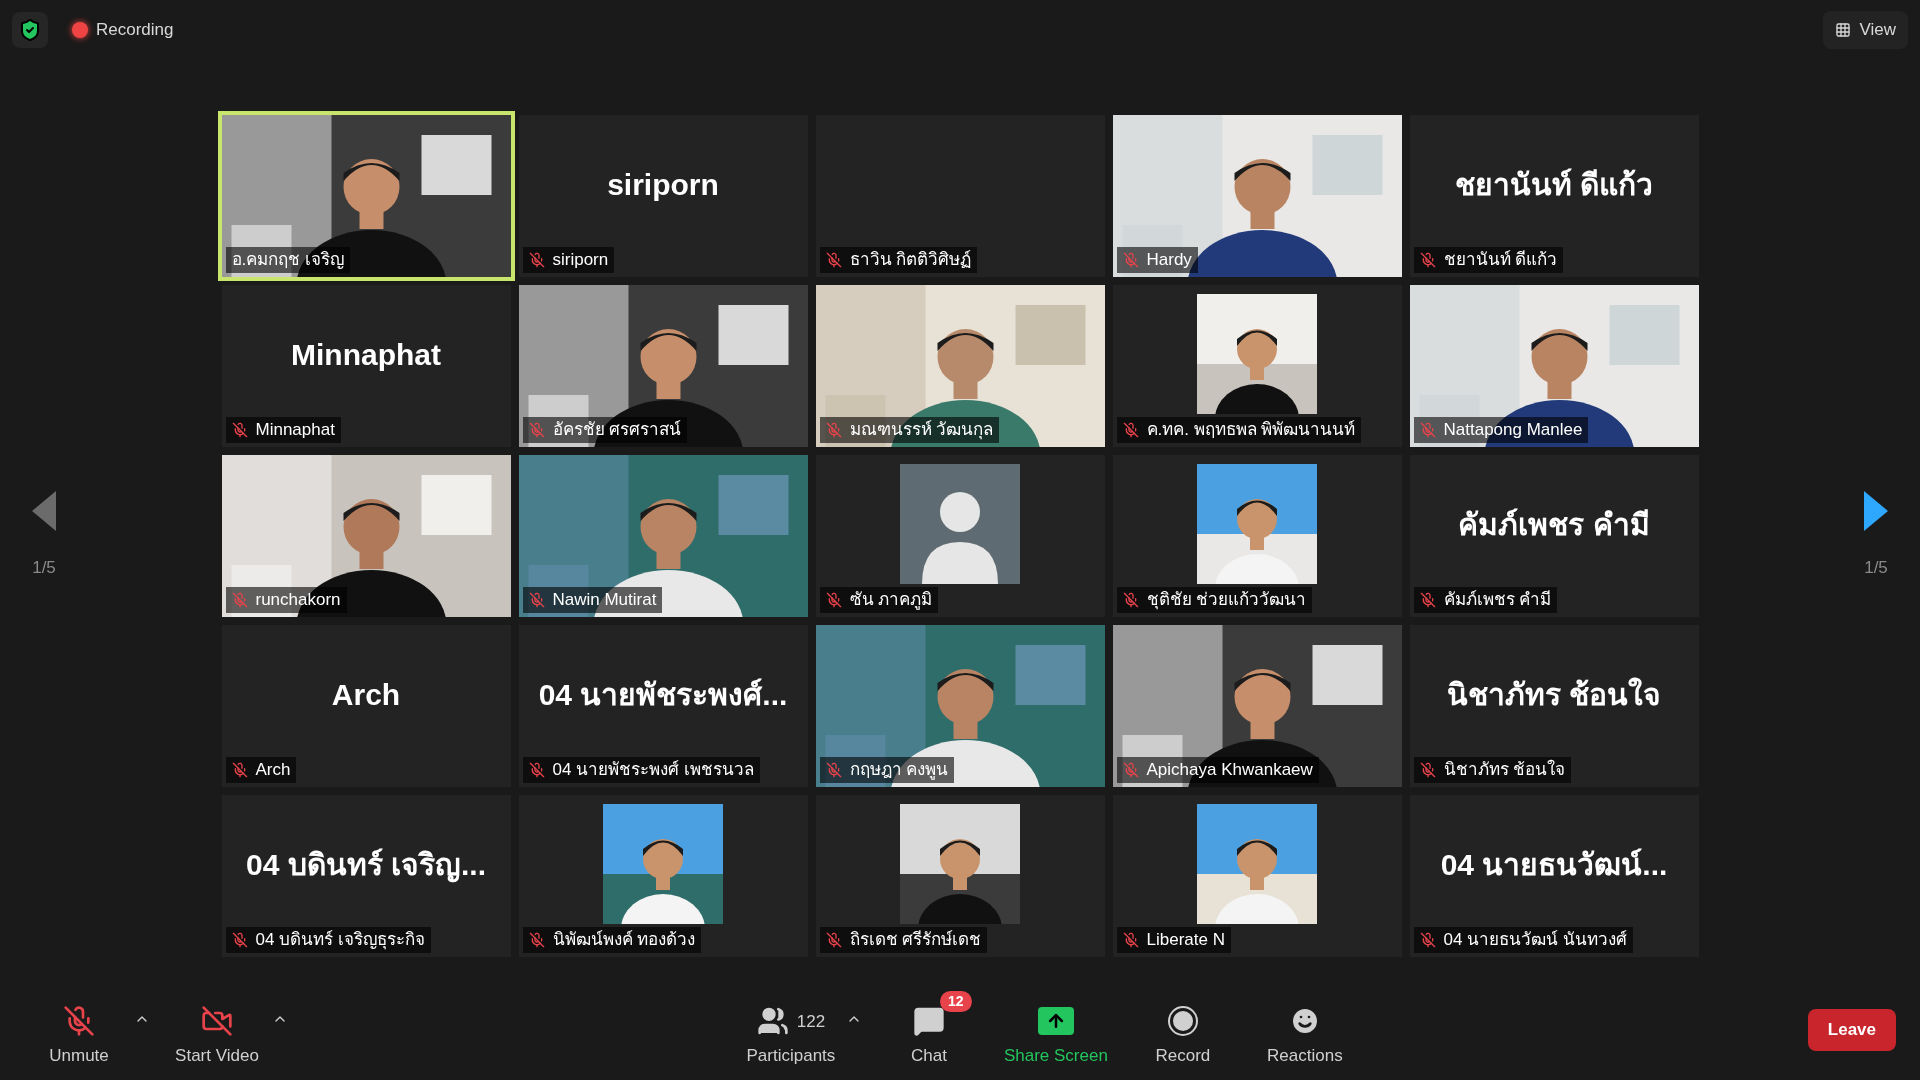 This screenshot has height=1080, width=1920. Describe the element at coordinates (915, 940) in the screenshot. I see `participant-name: ถิรเดช ศรีรักษ์เดช` at that location.